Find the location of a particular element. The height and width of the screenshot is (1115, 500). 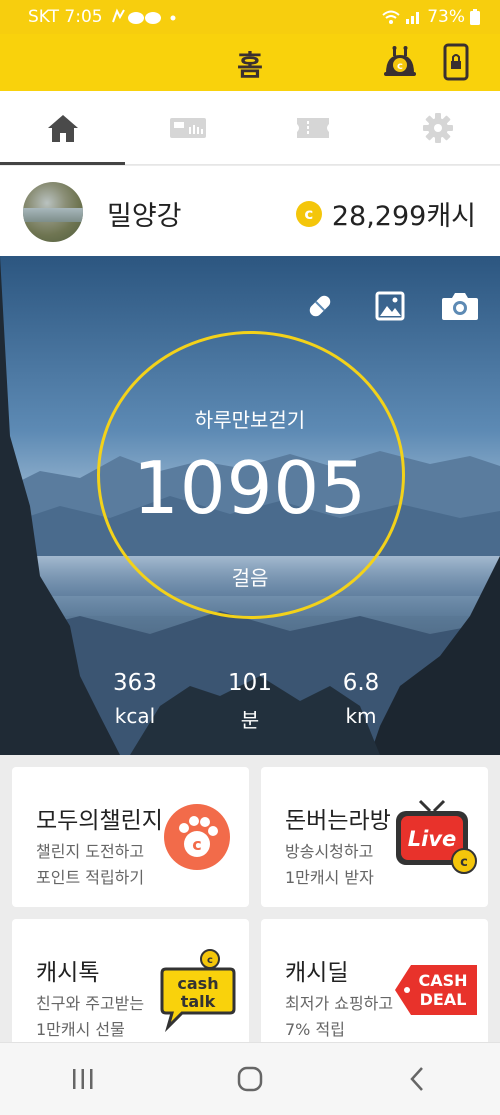

step-count: 10905 is located at coordinates (250, 488).